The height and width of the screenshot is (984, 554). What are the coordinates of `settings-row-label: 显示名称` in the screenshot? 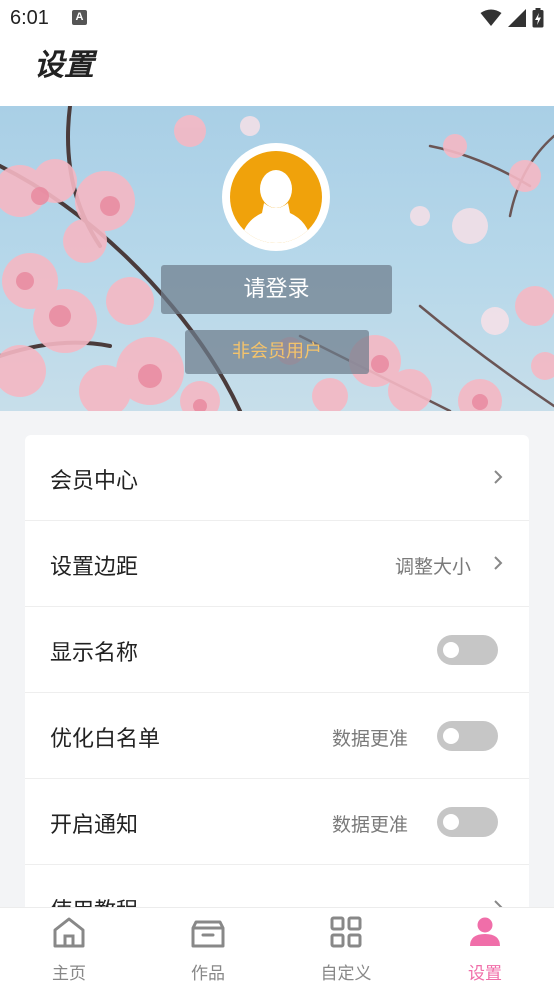 It's located at (94, 653).